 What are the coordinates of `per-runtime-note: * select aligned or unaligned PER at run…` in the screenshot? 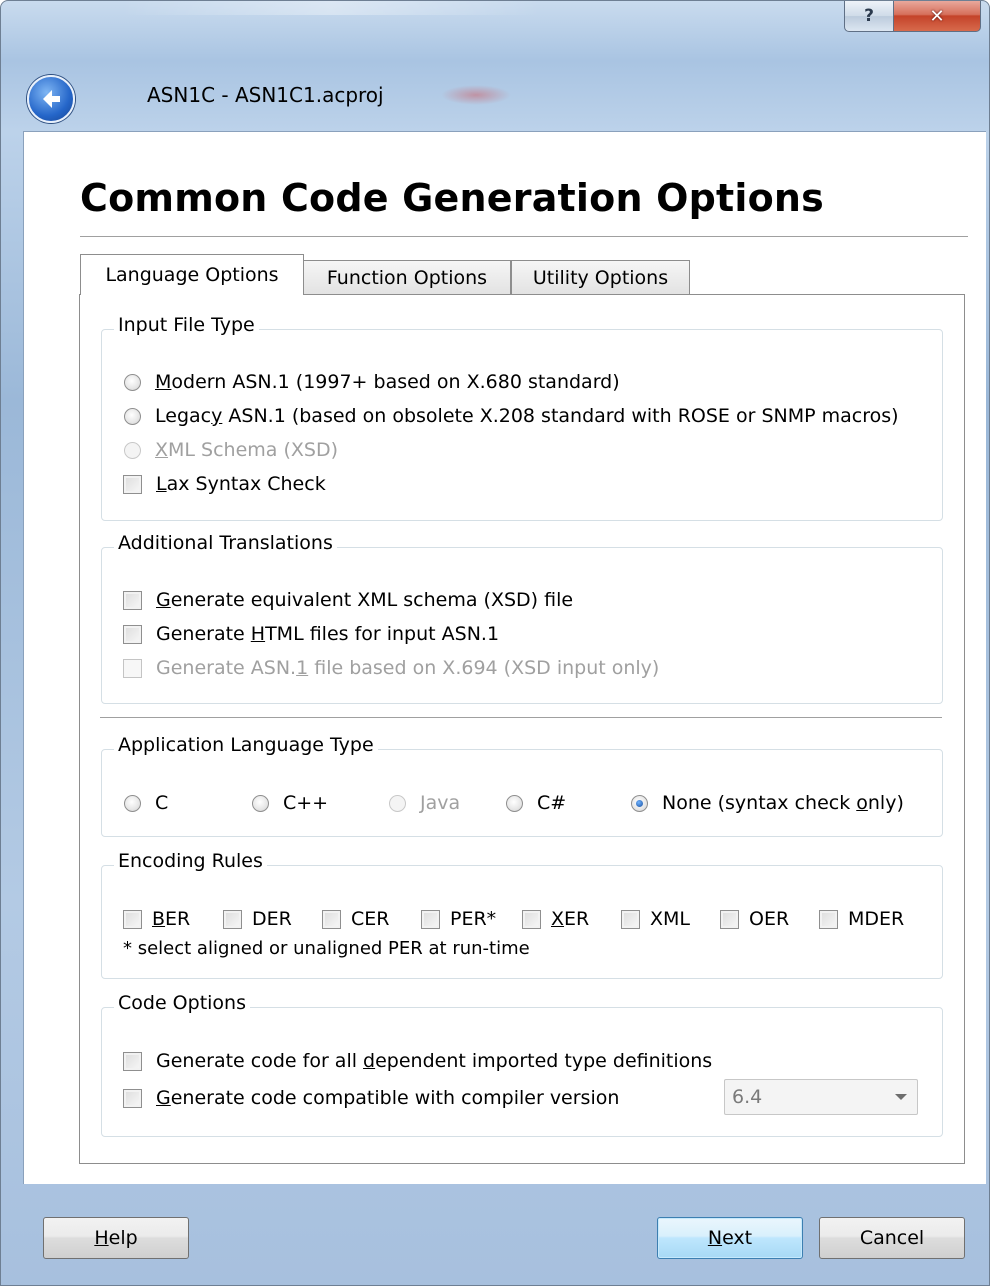 It's located at (326, 948).